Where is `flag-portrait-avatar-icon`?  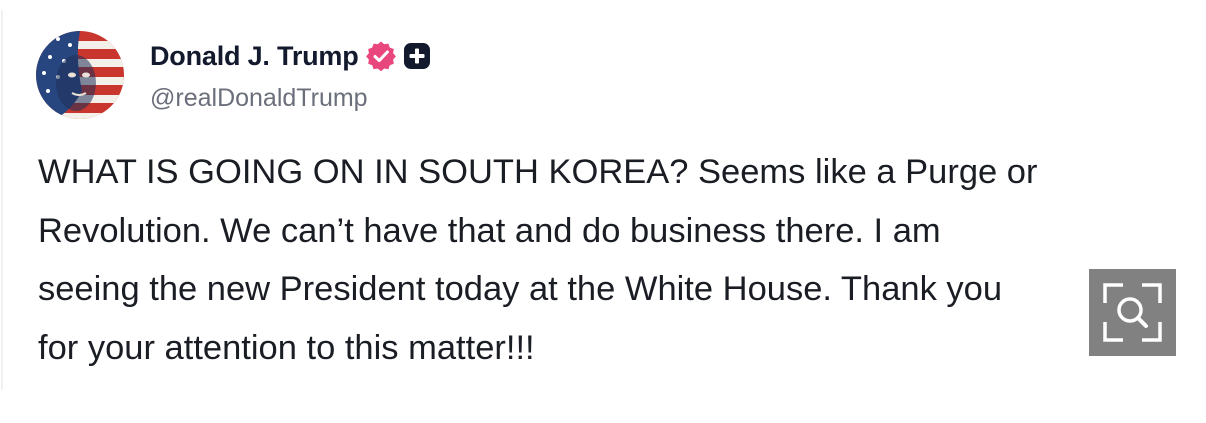
flag-portrait-avatar-icon is located at coordinates (80, 75).